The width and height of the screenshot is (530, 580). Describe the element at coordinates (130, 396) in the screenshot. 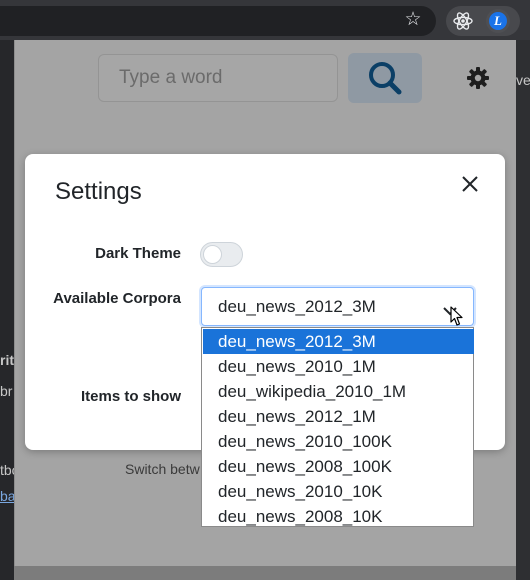

I see `items-to-show-label: Items to show` at that location.